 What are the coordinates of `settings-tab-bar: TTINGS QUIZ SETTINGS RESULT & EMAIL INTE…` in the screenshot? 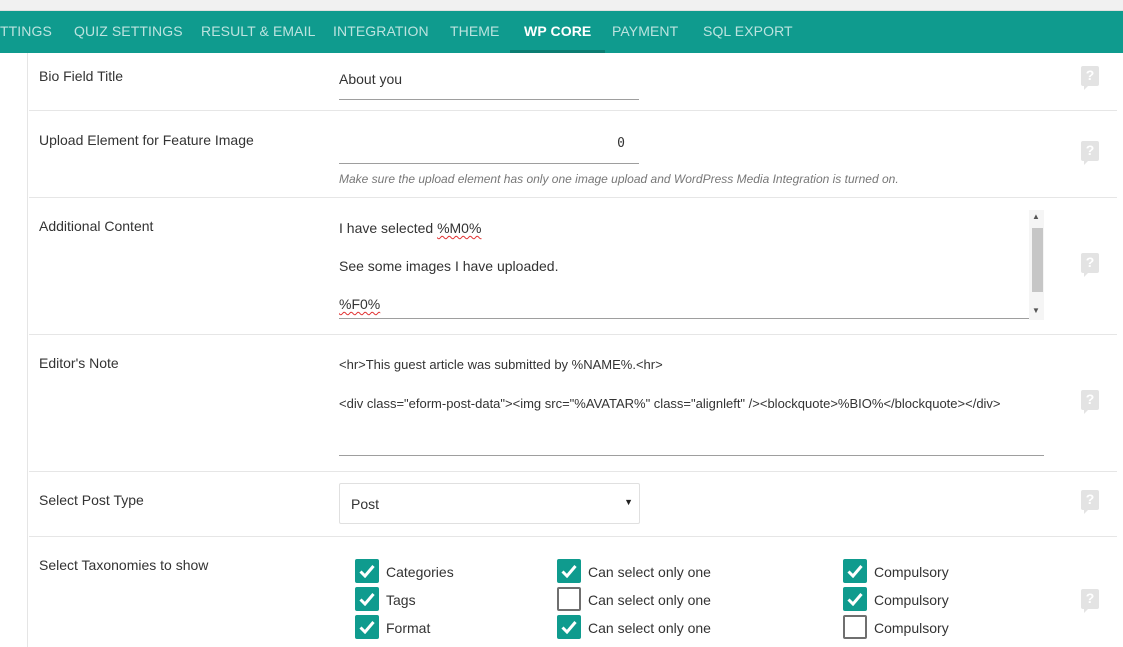 It's located at (561, 32).